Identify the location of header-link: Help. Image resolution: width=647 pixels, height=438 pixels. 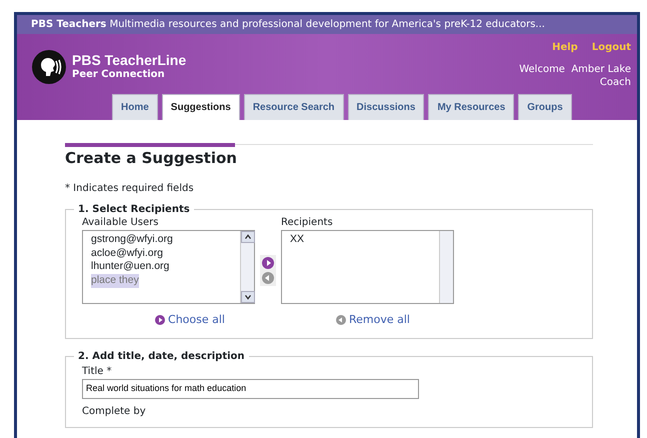
(565, 47).